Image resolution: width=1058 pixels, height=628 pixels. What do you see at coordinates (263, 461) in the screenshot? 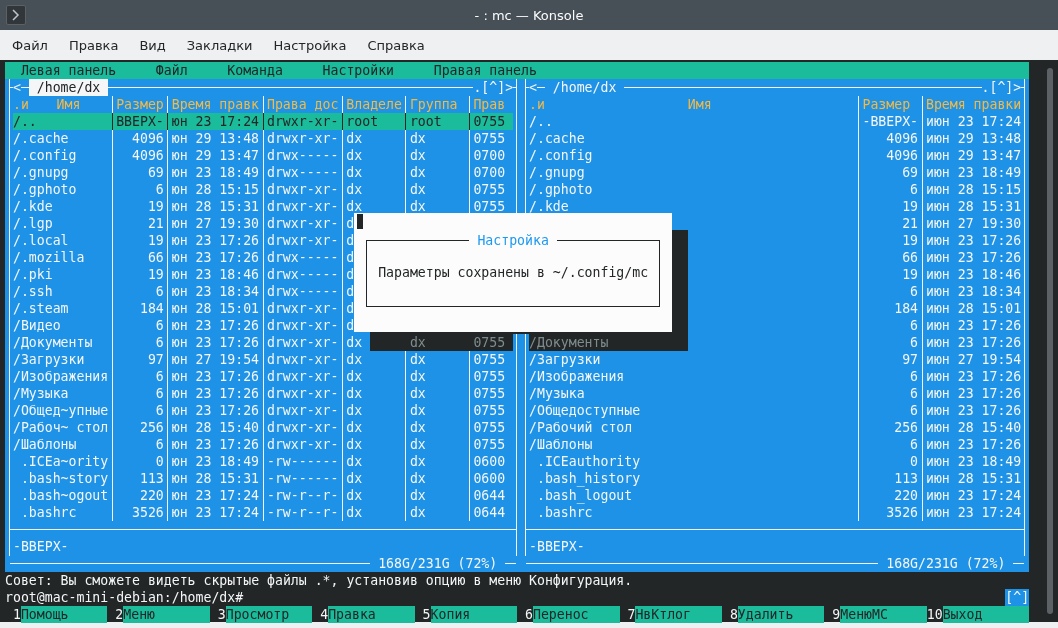
I see `file-row: .ICEa~ority 0 юн 23 18:49 -rw------ dx dx 0600` at bounding box center [263, 461].